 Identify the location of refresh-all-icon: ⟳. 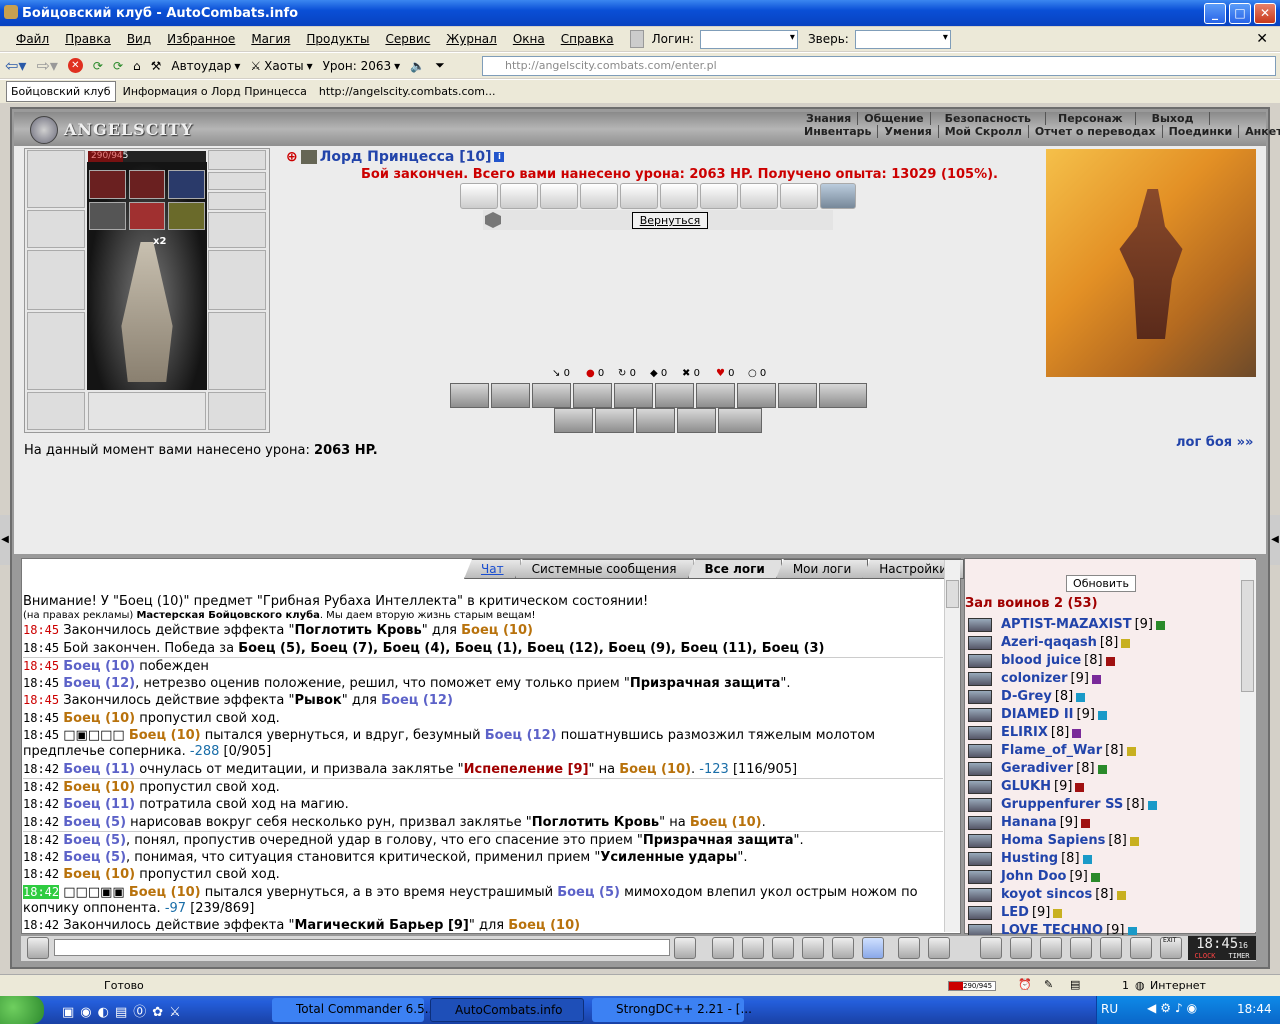
(118, 66).